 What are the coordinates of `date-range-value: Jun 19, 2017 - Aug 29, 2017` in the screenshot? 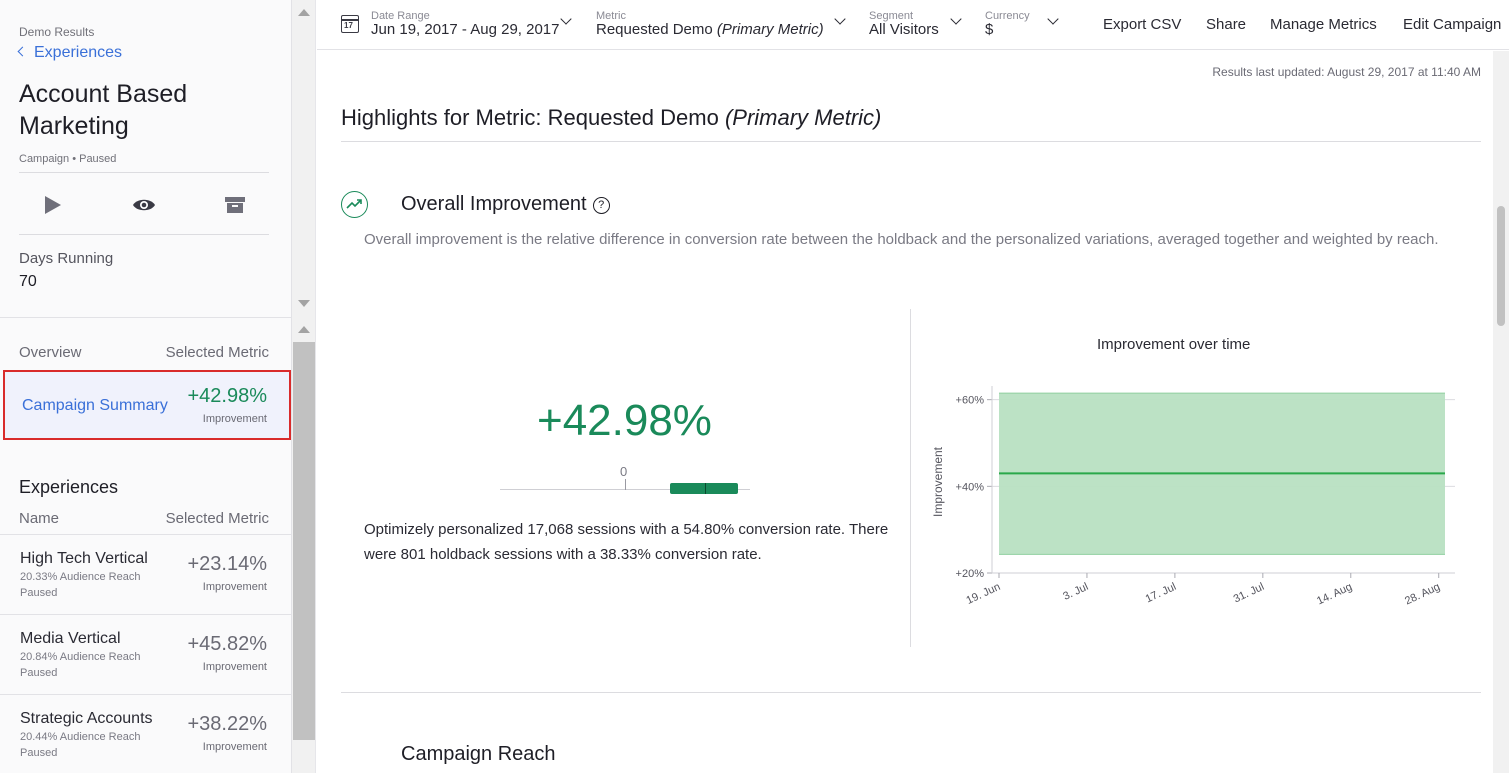 It's located at (465, 29).